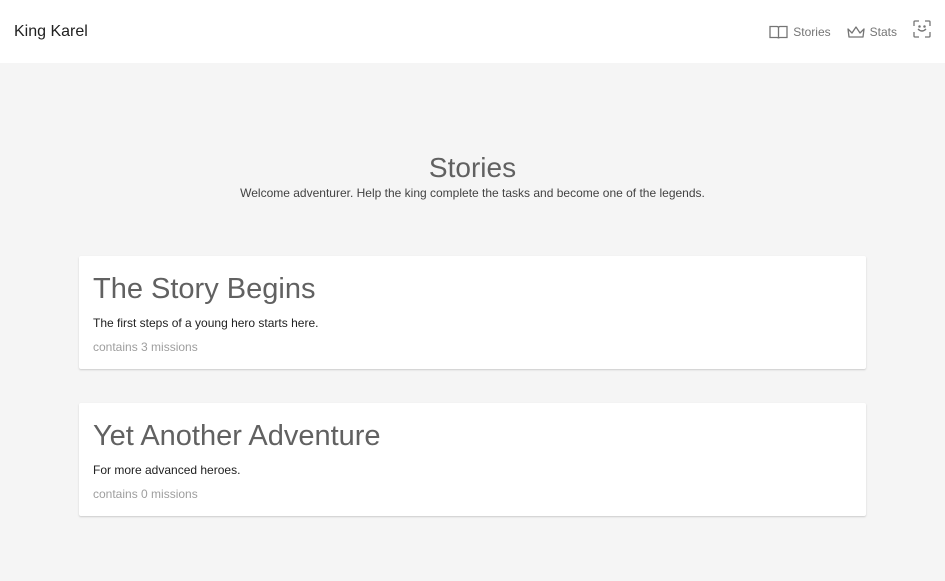  Describe the element at coordinates (472, 31) in the screenshot. I see `top-app-bar: King Karel Stories Stats` at that location.